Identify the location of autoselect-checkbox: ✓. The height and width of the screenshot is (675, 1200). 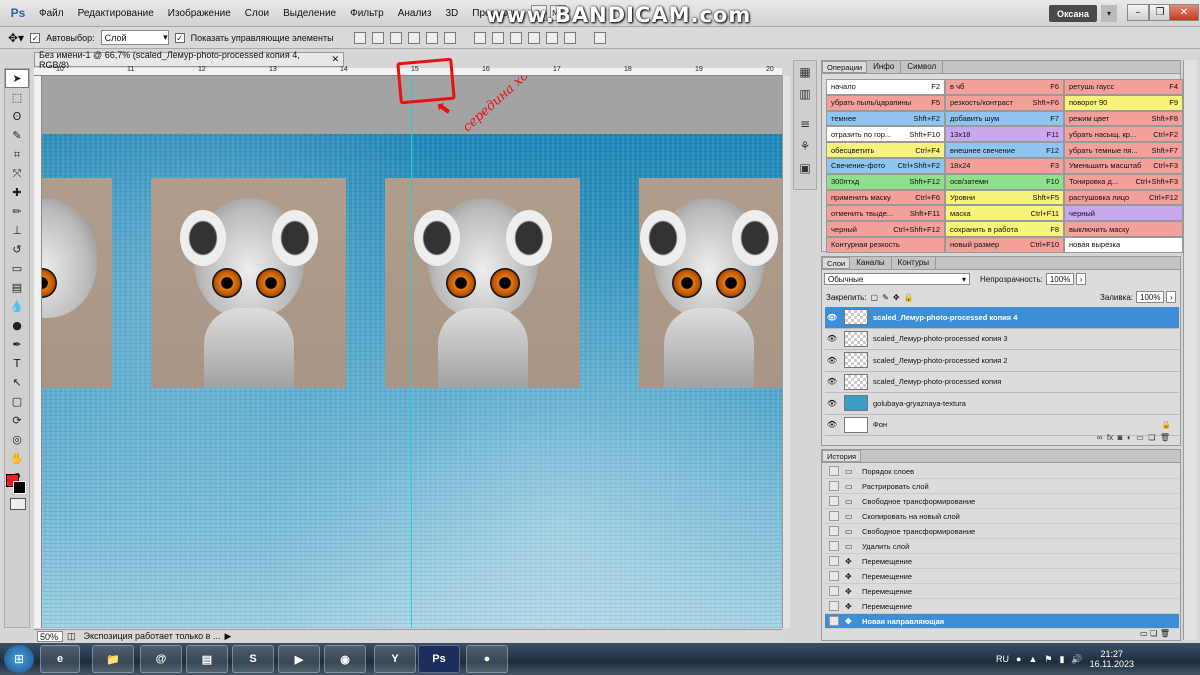
(35, 37).